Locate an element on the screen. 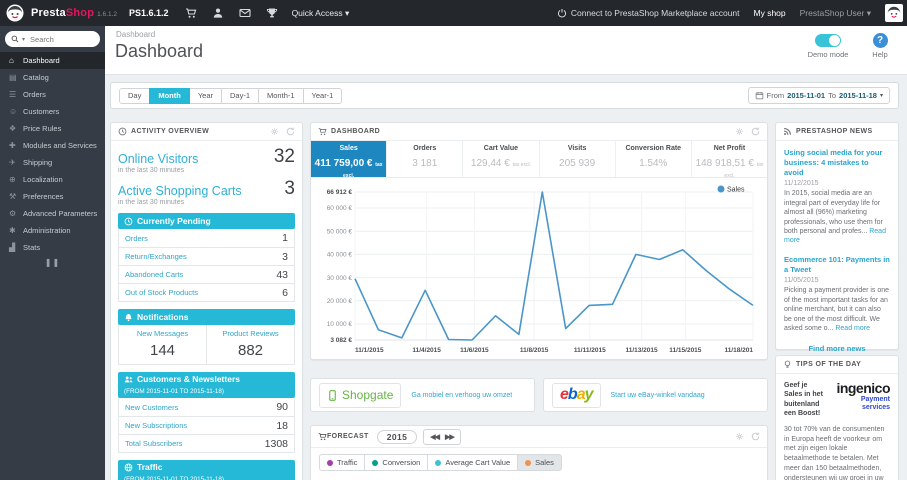  demo-mode-toggle is located at coordinates (828, 40).